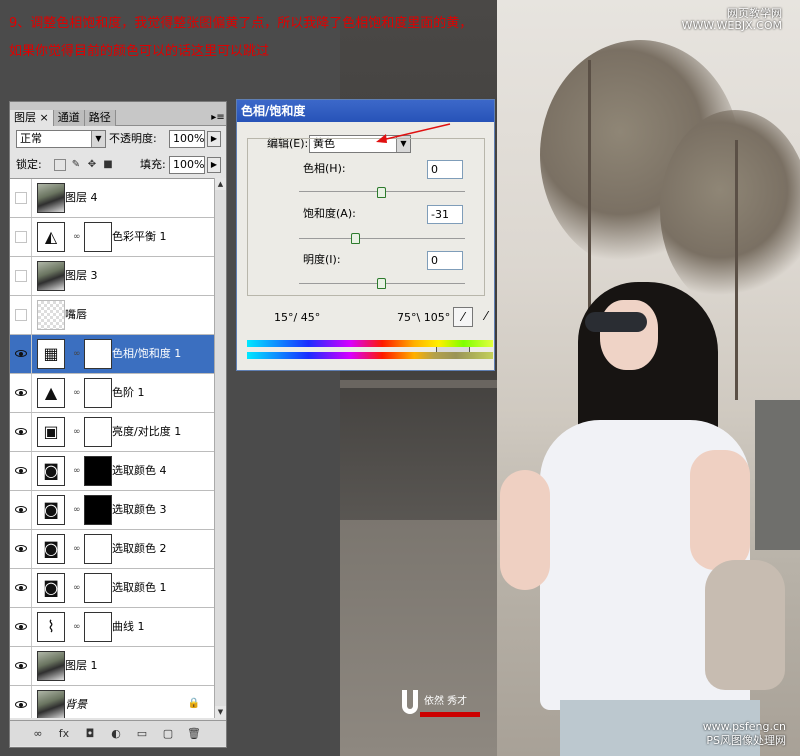  What do you see at coordinates (112, 276) in the screenshot?
I see `layer-row: 图层 3` at bounding box center [112, 276].